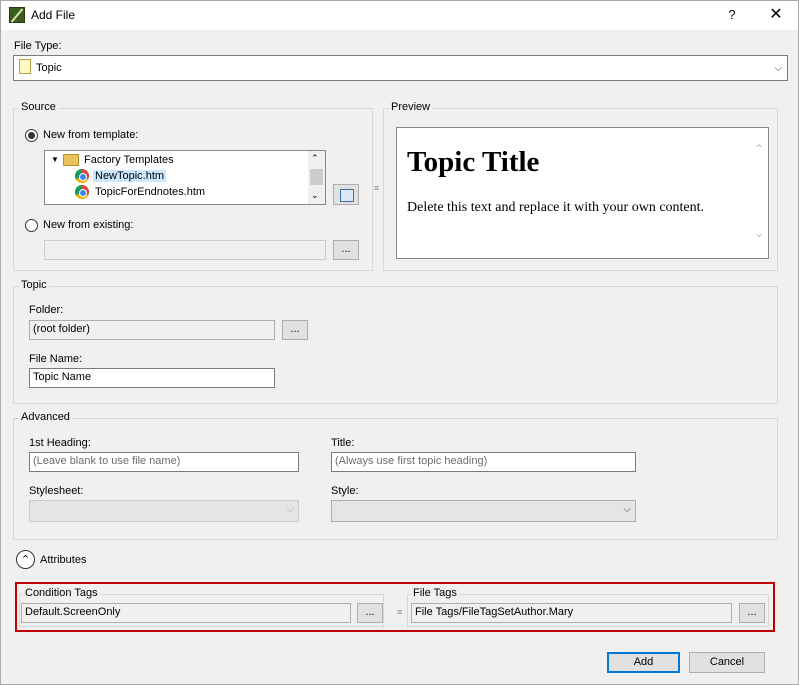 This screenshot has height=685, width=799. Describe the element at coordinates (53, 15) in the screenshot. I see `dialog-title: Add File` at that location.